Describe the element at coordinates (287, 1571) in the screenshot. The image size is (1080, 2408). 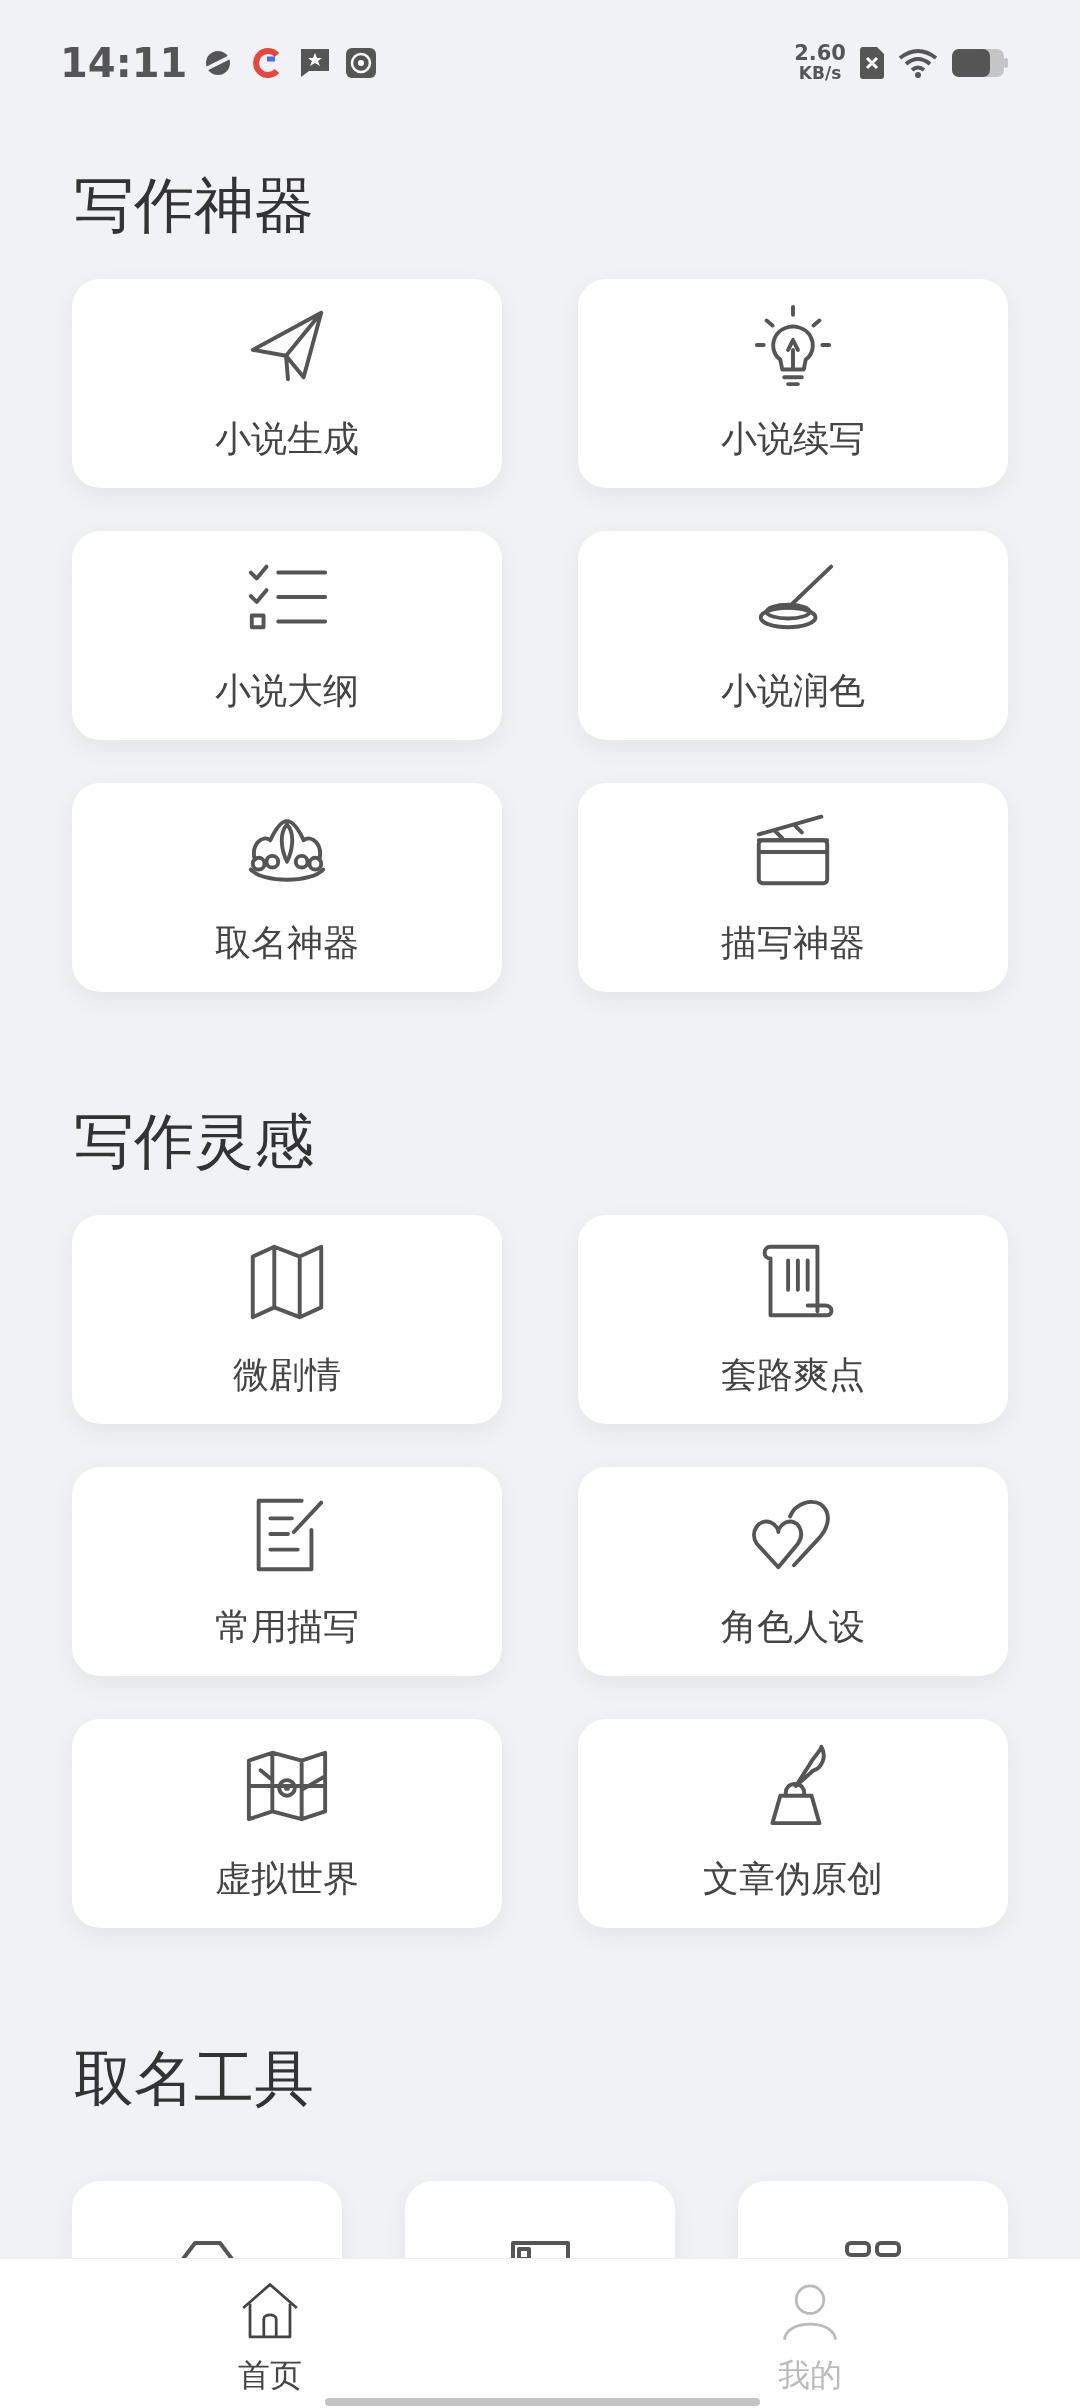
I see `feature-card: 常用描写` at that location.